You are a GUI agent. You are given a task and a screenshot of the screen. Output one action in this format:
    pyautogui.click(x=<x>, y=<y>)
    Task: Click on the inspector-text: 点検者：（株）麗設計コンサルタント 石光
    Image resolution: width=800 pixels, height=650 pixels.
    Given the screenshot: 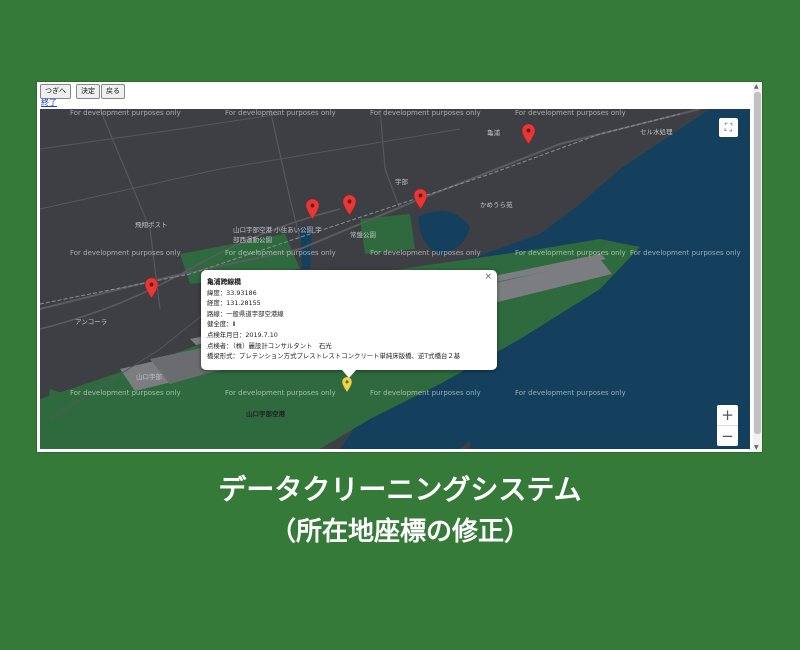 What is the action you would take?
    pyautogui.click(x=269, y=345)
    